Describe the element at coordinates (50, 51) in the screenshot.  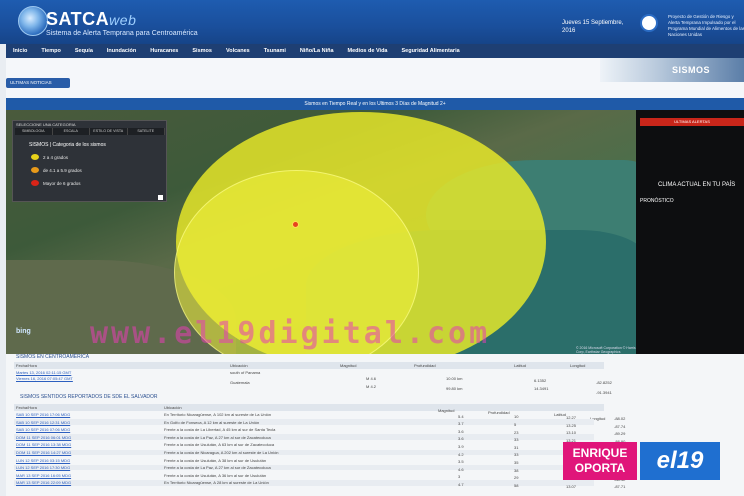
I see `nav-tiempo: Tiempo` at that location.